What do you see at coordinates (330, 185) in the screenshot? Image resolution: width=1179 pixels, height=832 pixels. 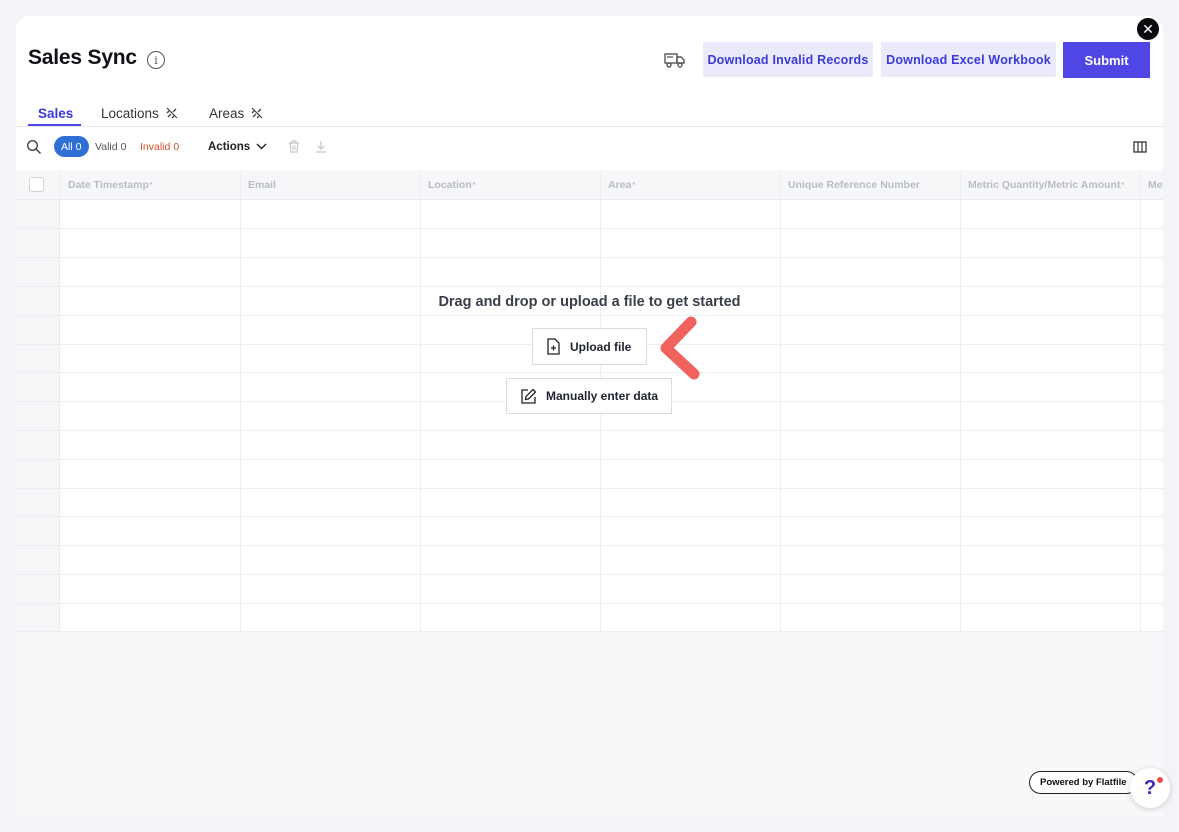 I see `column-header-email: Email` at bounding box center [330, 185].